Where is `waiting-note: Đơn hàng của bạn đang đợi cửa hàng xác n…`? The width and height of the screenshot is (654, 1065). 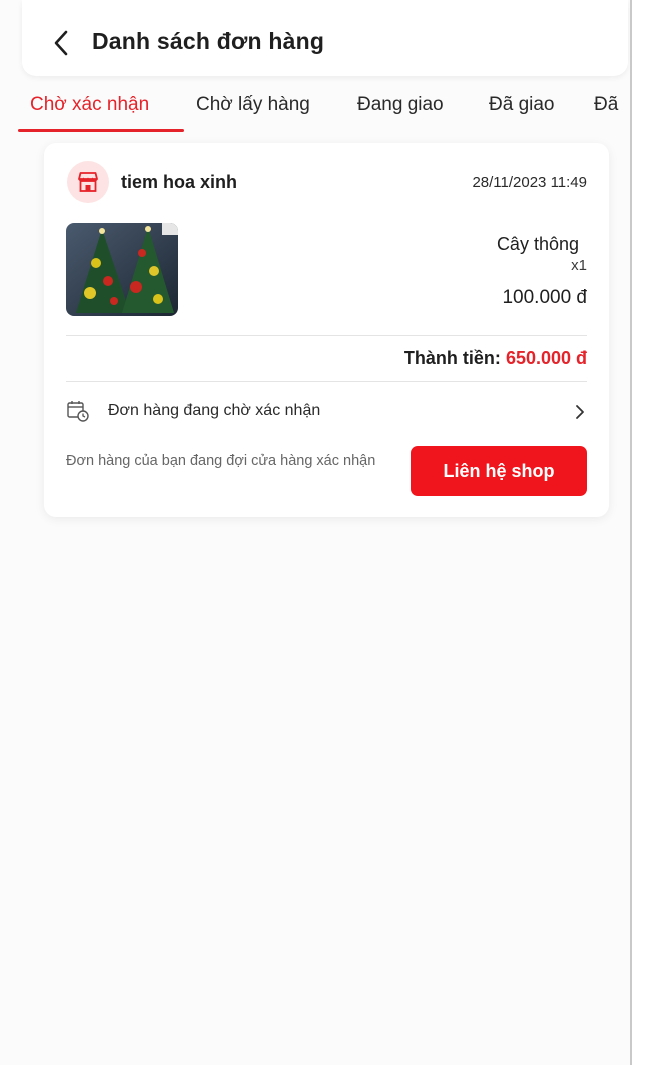 waiting-note: Đơn hàng của bạn đang đợi cửa hàng xác n… is located at coordinates (221, 461).